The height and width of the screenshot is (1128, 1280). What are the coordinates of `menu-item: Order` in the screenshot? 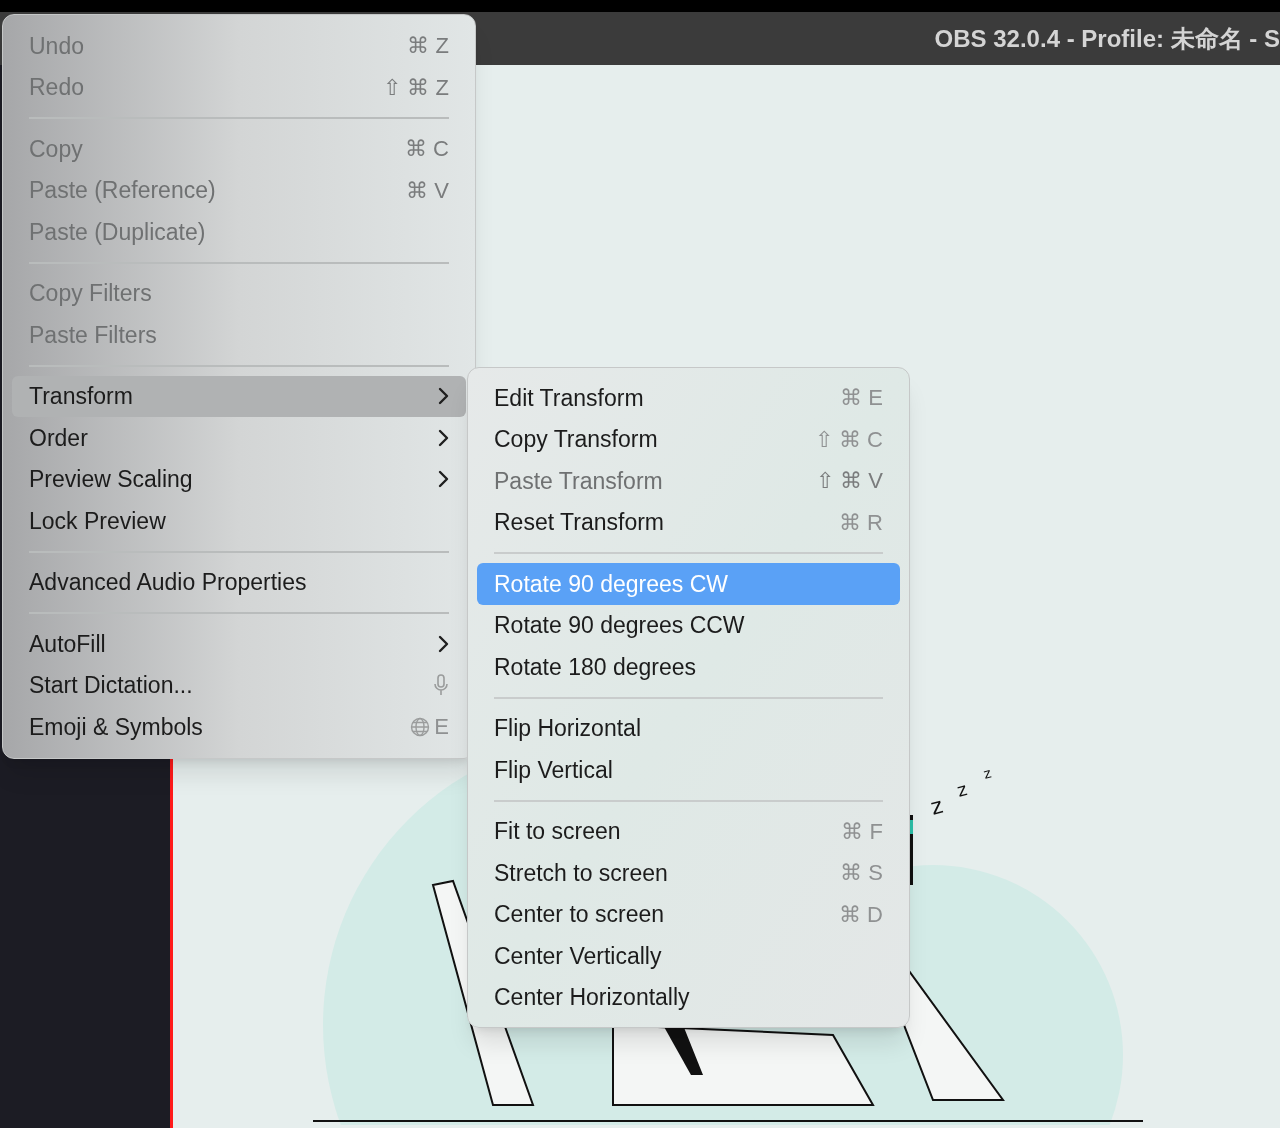 It's located at (239, 438).